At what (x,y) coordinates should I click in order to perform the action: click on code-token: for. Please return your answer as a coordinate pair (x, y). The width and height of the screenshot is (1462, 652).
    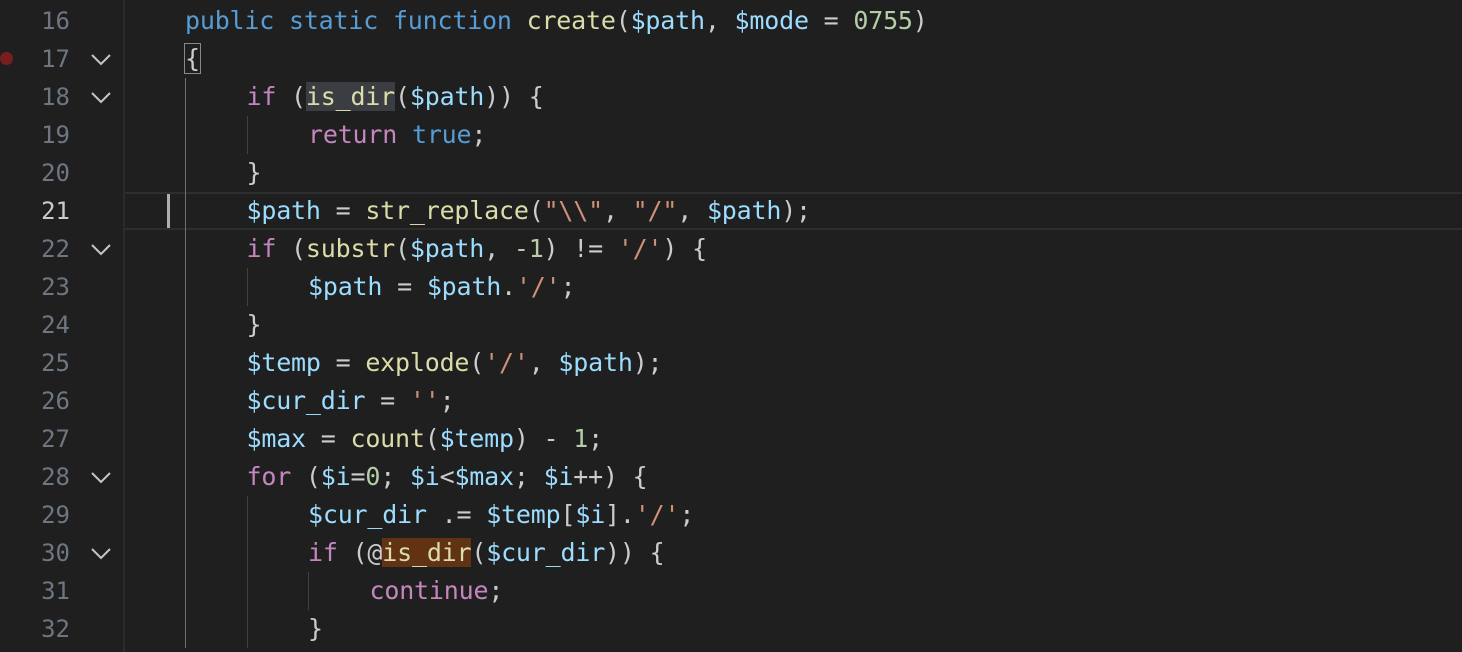
    Looking at the image, I should click on (269, 476).